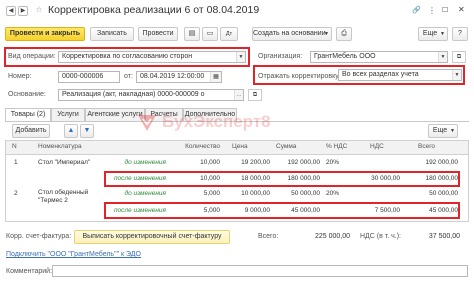  What do you see at coordinates (255, 193) in the screenshot?
I see `row-price: 10 000,00` at bounding box center [255, 193].